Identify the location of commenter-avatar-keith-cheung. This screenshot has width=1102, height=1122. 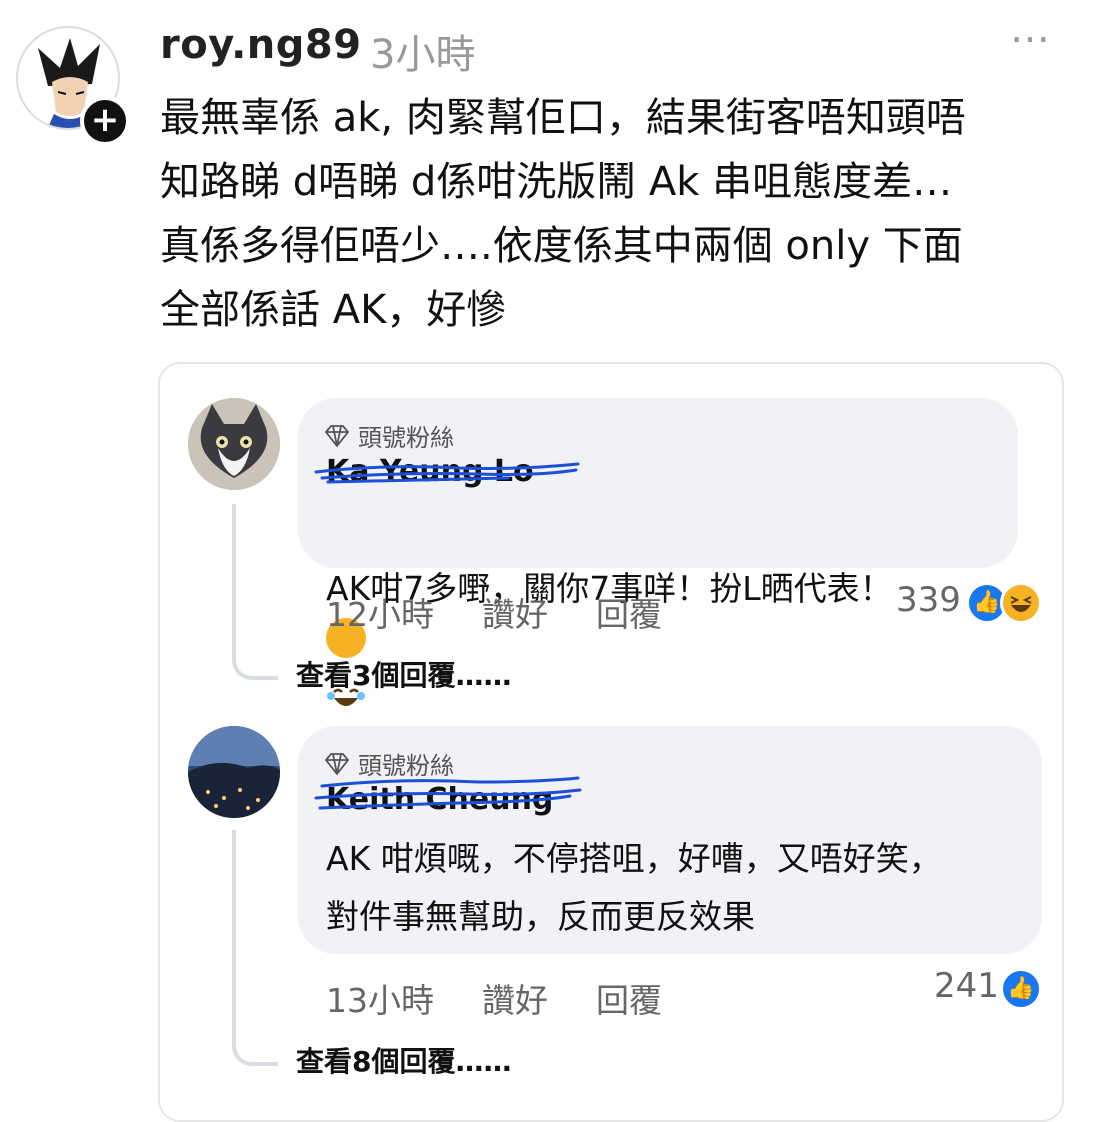
(234, 772).